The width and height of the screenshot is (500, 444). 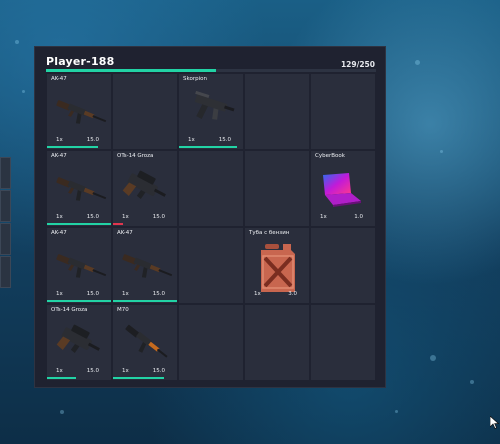 What do you see at coordinates (358, 217) in the screenshot?
I see `item-weight: 1.0` at bounding box center [358, 217].